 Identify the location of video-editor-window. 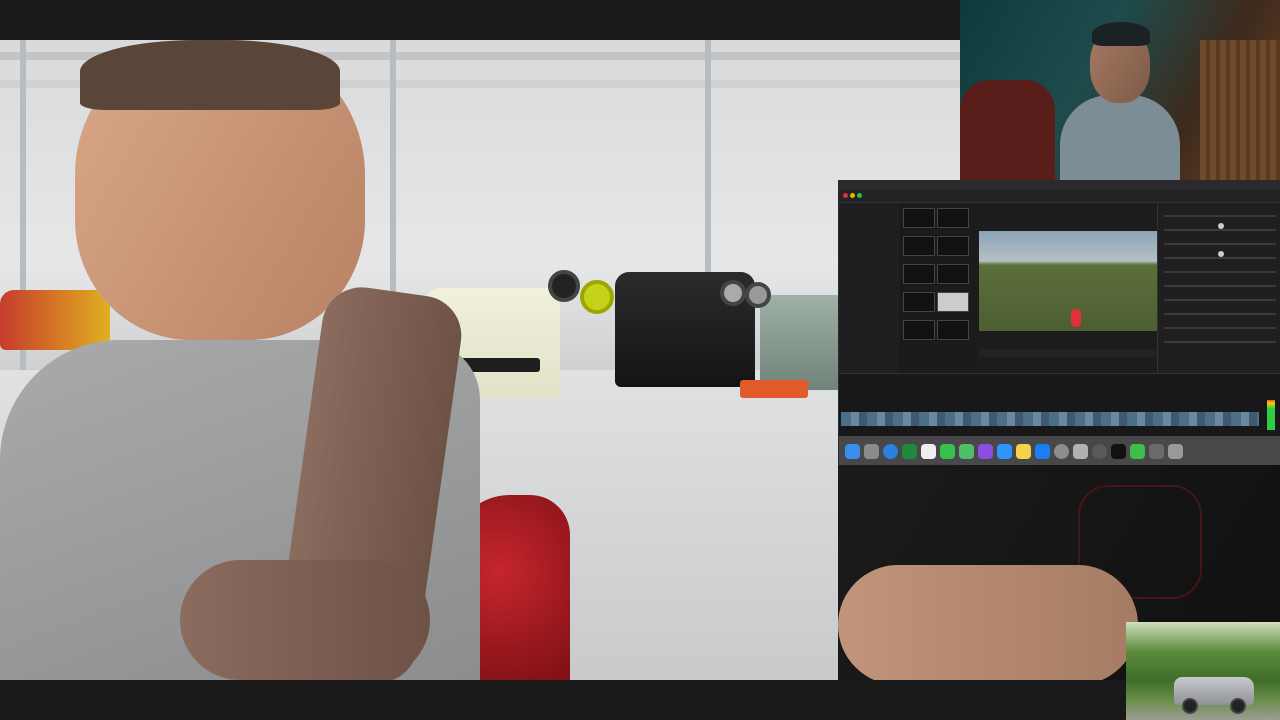
(1059, 323).